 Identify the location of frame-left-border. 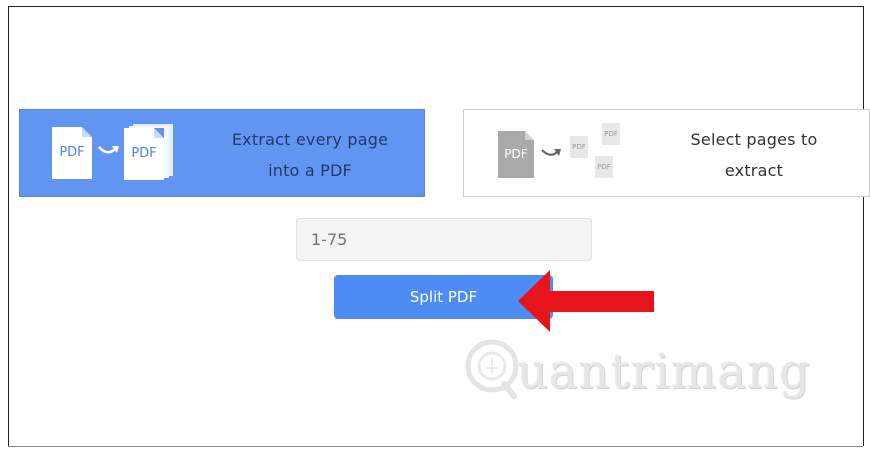
(8, 226).